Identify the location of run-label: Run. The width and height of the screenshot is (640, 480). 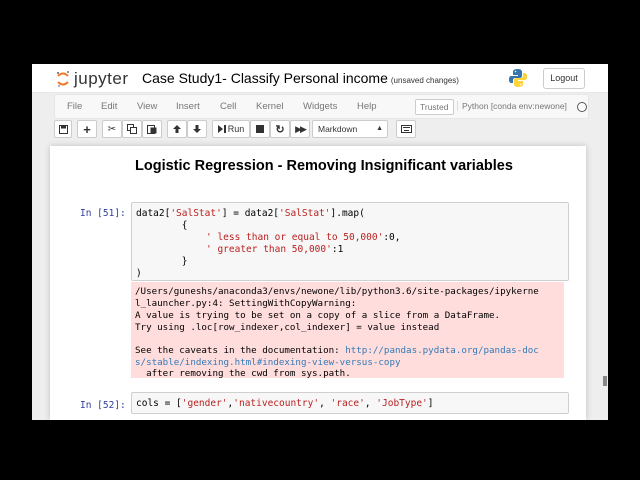
(236, 129).